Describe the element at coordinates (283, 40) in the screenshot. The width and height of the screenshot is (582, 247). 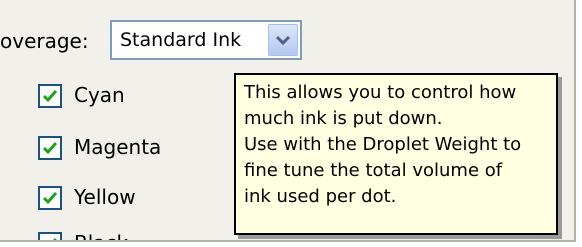
I see `dropdown-arrow-icon` at that location.